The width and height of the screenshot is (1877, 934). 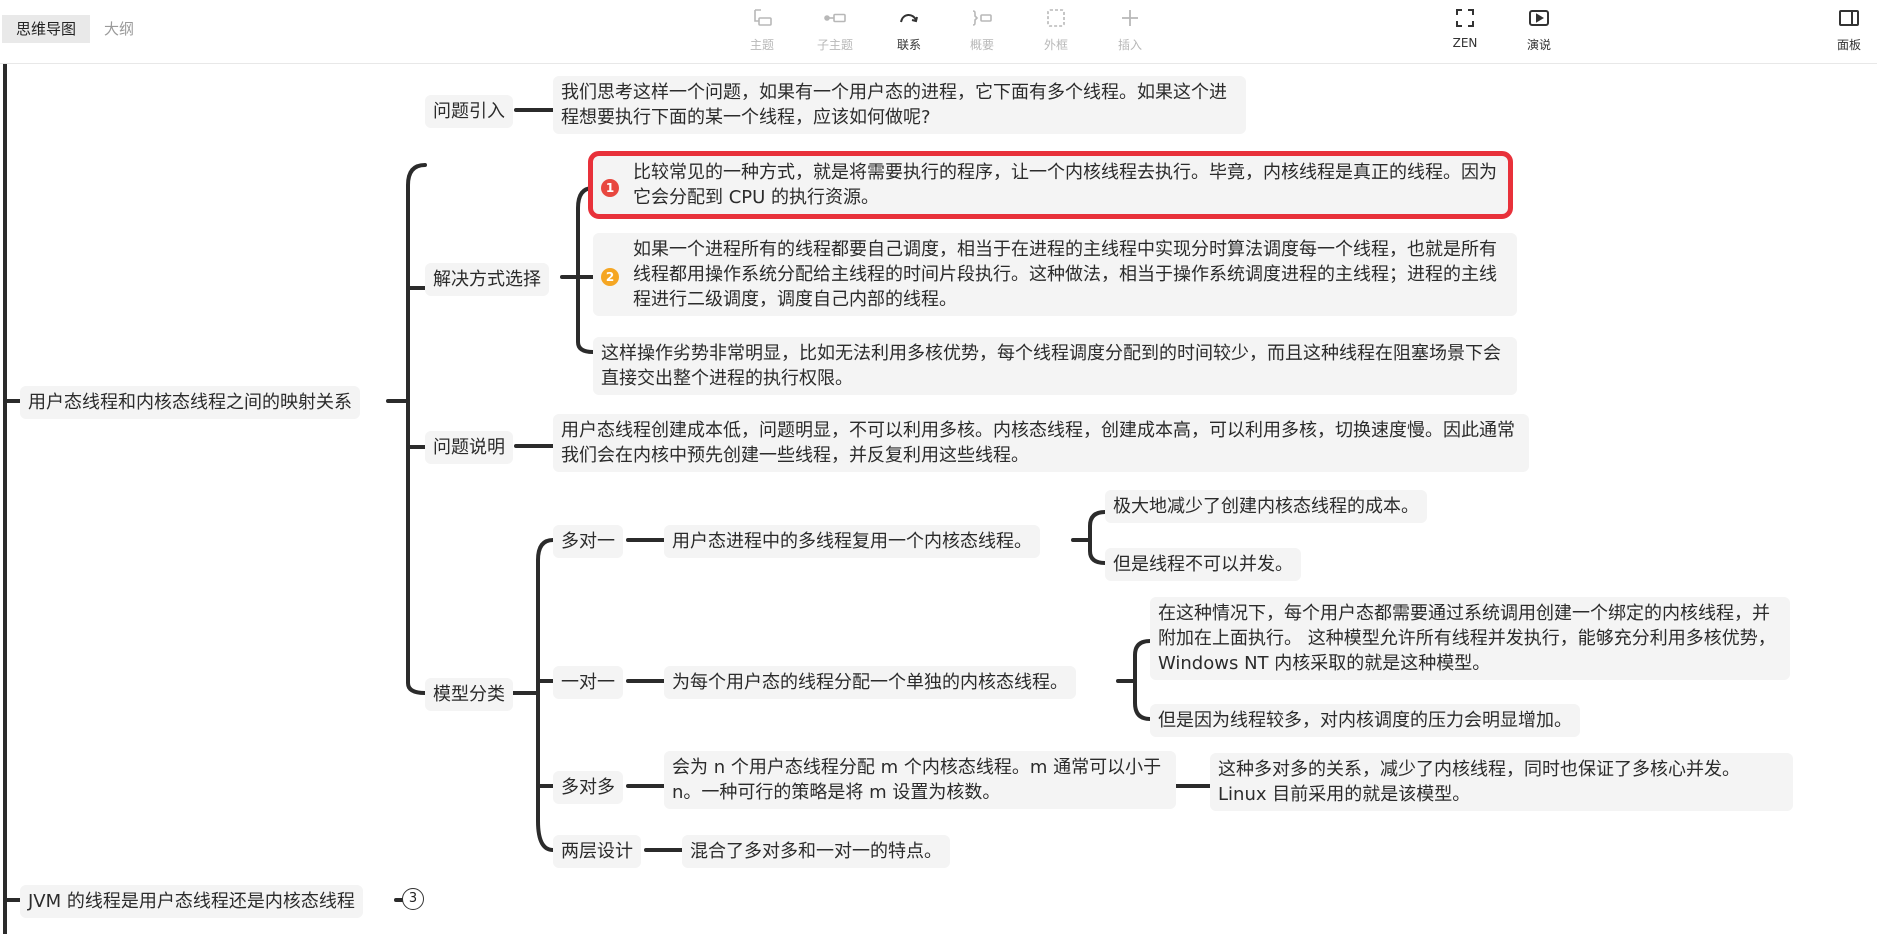 I want to click on model-one-to-one-node: 一对一, so click(x=588, y=682).